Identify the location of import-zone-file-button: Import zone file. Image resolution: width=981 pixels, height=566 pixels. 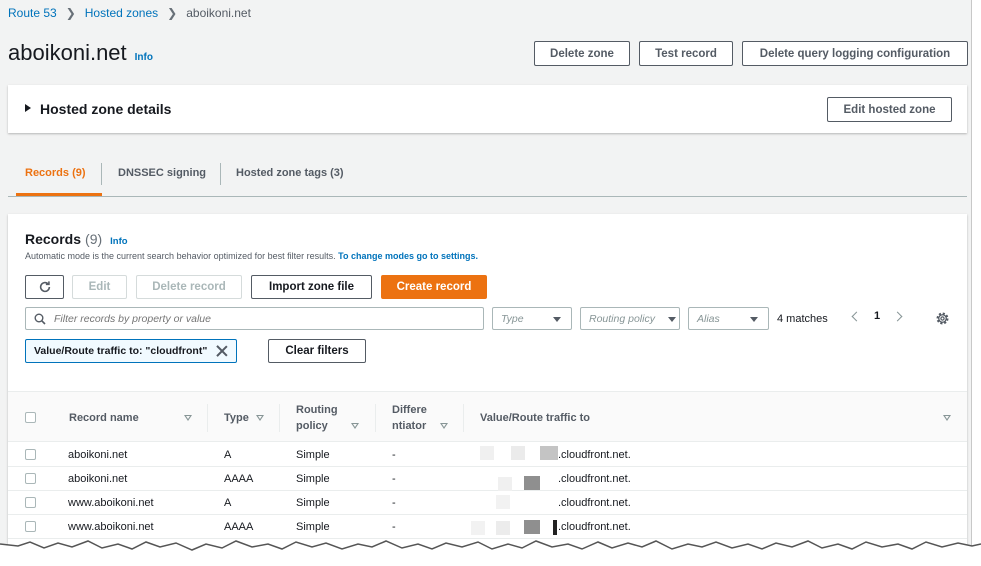
(311, 287).